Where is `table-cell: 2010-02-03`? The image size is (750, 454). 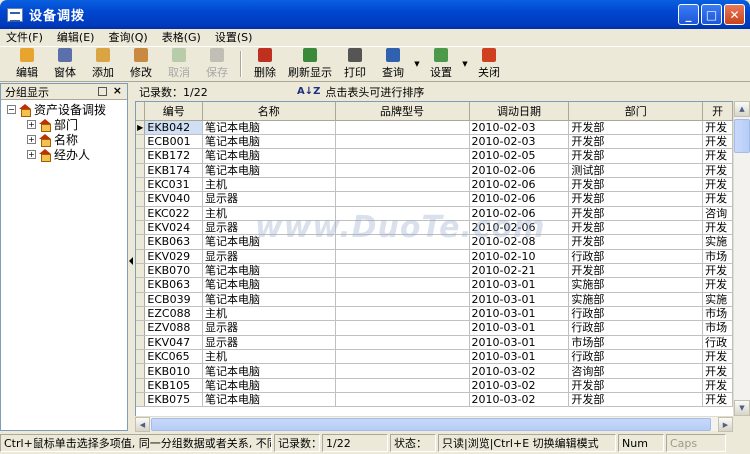 table-cell: 2010-02-03 is located at coordinates (519, 127).